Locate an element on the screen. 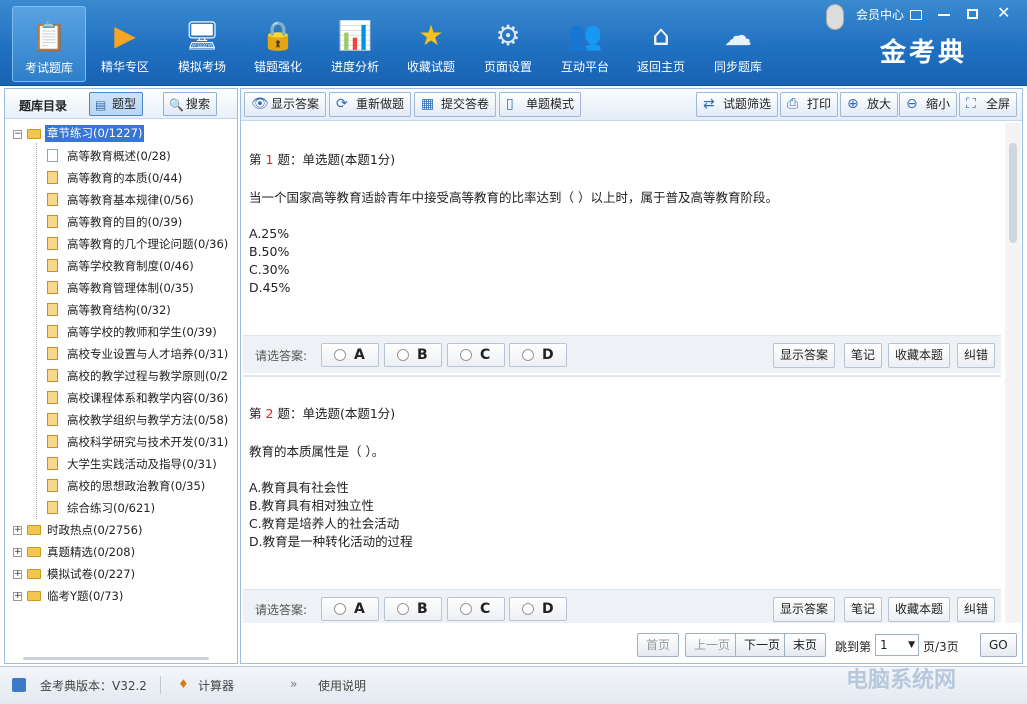 This screenshot has height=704, width=1027. avatar is located at coordinates (835, 17).